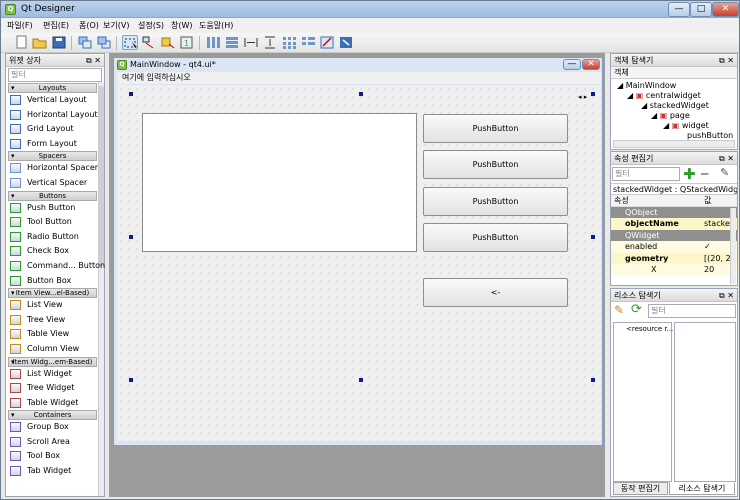  What do you see at coordinates (495, 201) in the screenshot?
I see `push-button-3: PushButton` at bounding box center [495, 201].